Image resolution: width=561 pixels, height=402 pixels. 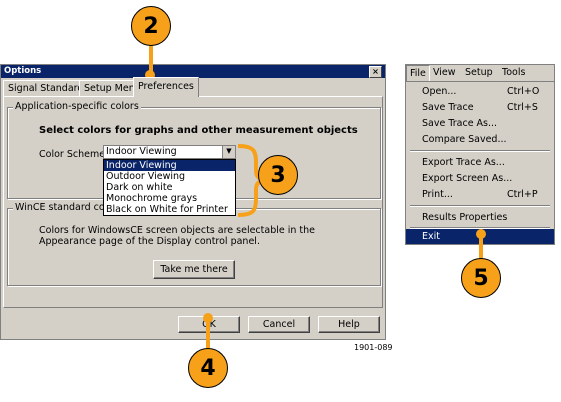 I want to click on menu-item-results-properties: Results Properties, so click(x=480, y=217).